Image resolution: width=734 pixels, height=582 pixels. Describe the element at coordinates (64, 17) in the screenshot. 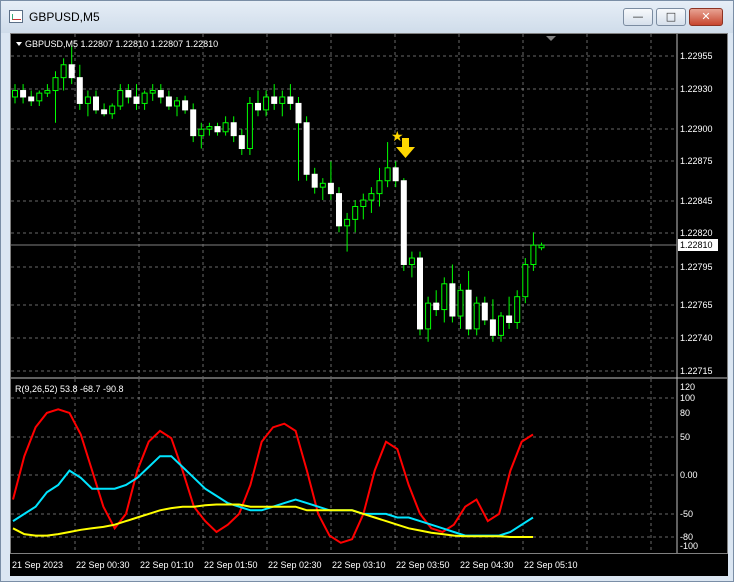

I see `window-title: GBPUSD,M5` at that location.